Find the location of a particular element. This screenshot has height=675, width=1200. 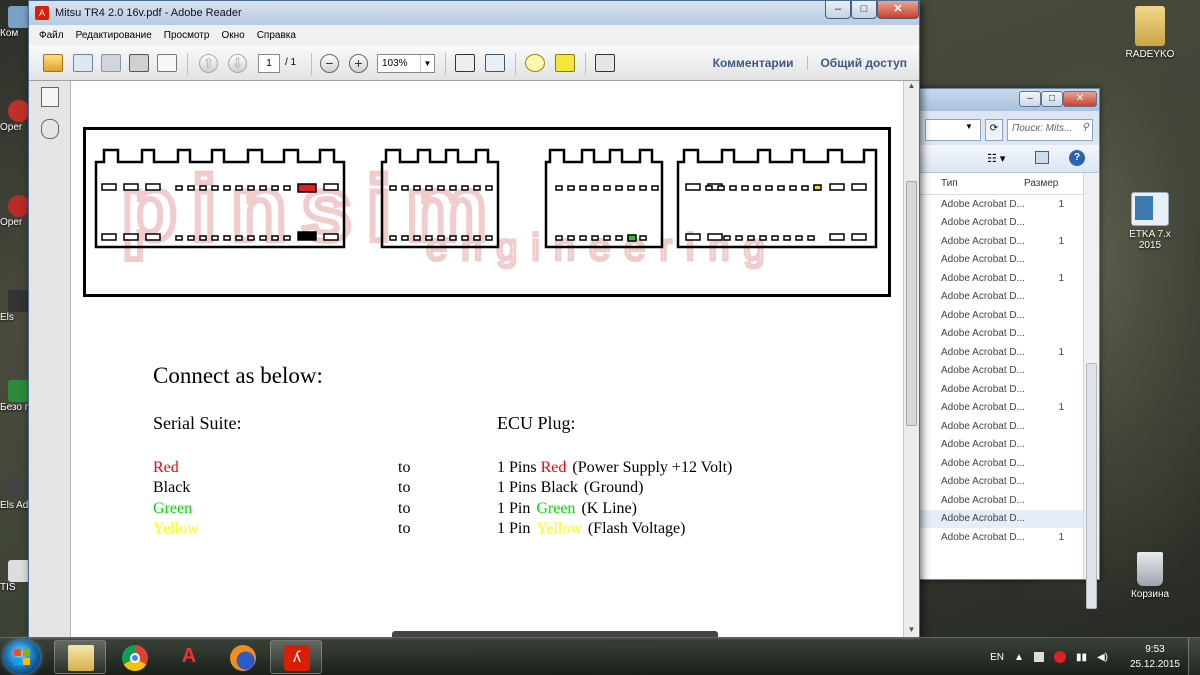

explorer-titlebar: – □ ✕ is located at coordinates (1009, 100).